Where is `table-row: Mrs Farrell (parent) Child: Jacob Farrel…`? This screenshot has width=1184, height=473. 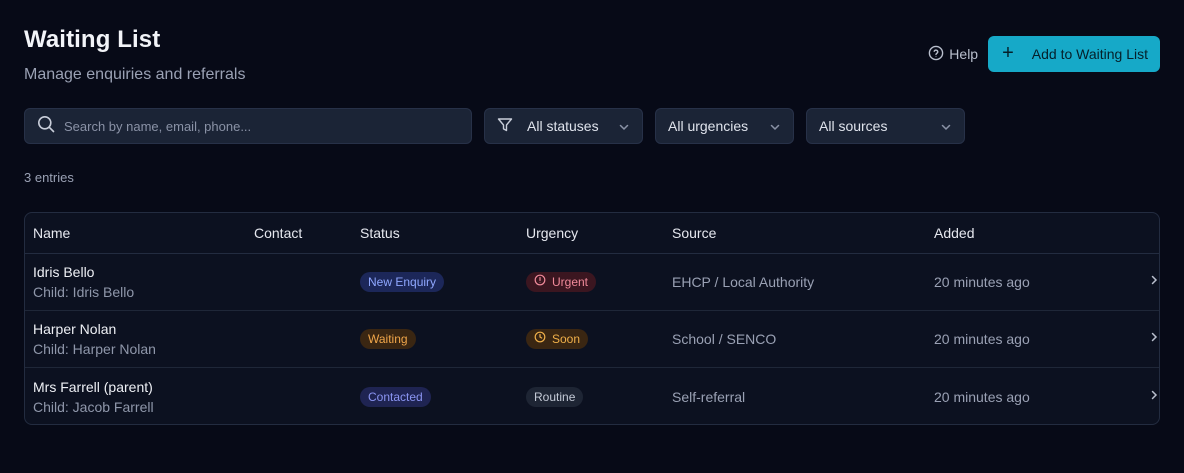 table-row: Mrs Farrell (parent) Child: Jacob Farrel… is located at coordinates (592, 396).